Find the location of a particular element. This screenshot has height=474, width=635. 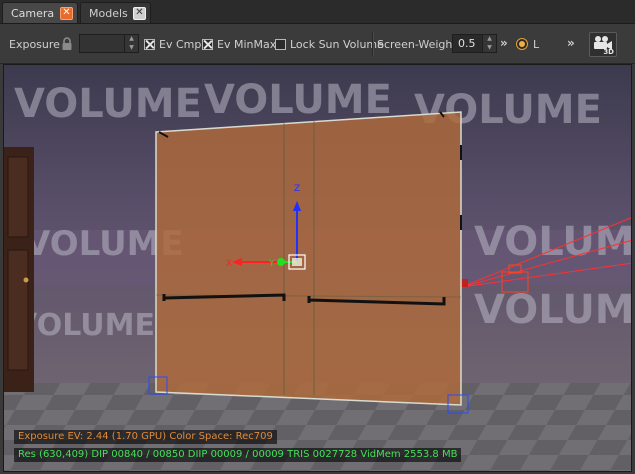

tab-models: Models ✕ is located at coordinates (115, 12).